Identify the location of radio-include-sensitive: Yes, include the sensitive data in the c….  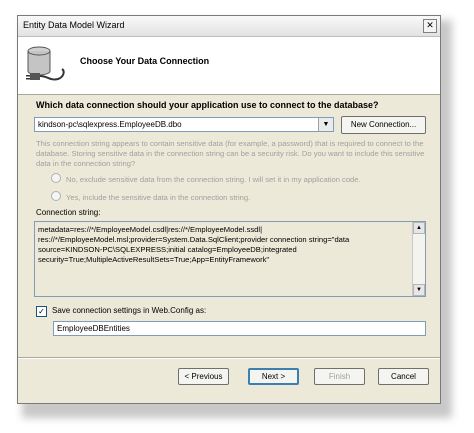
(150, 196).